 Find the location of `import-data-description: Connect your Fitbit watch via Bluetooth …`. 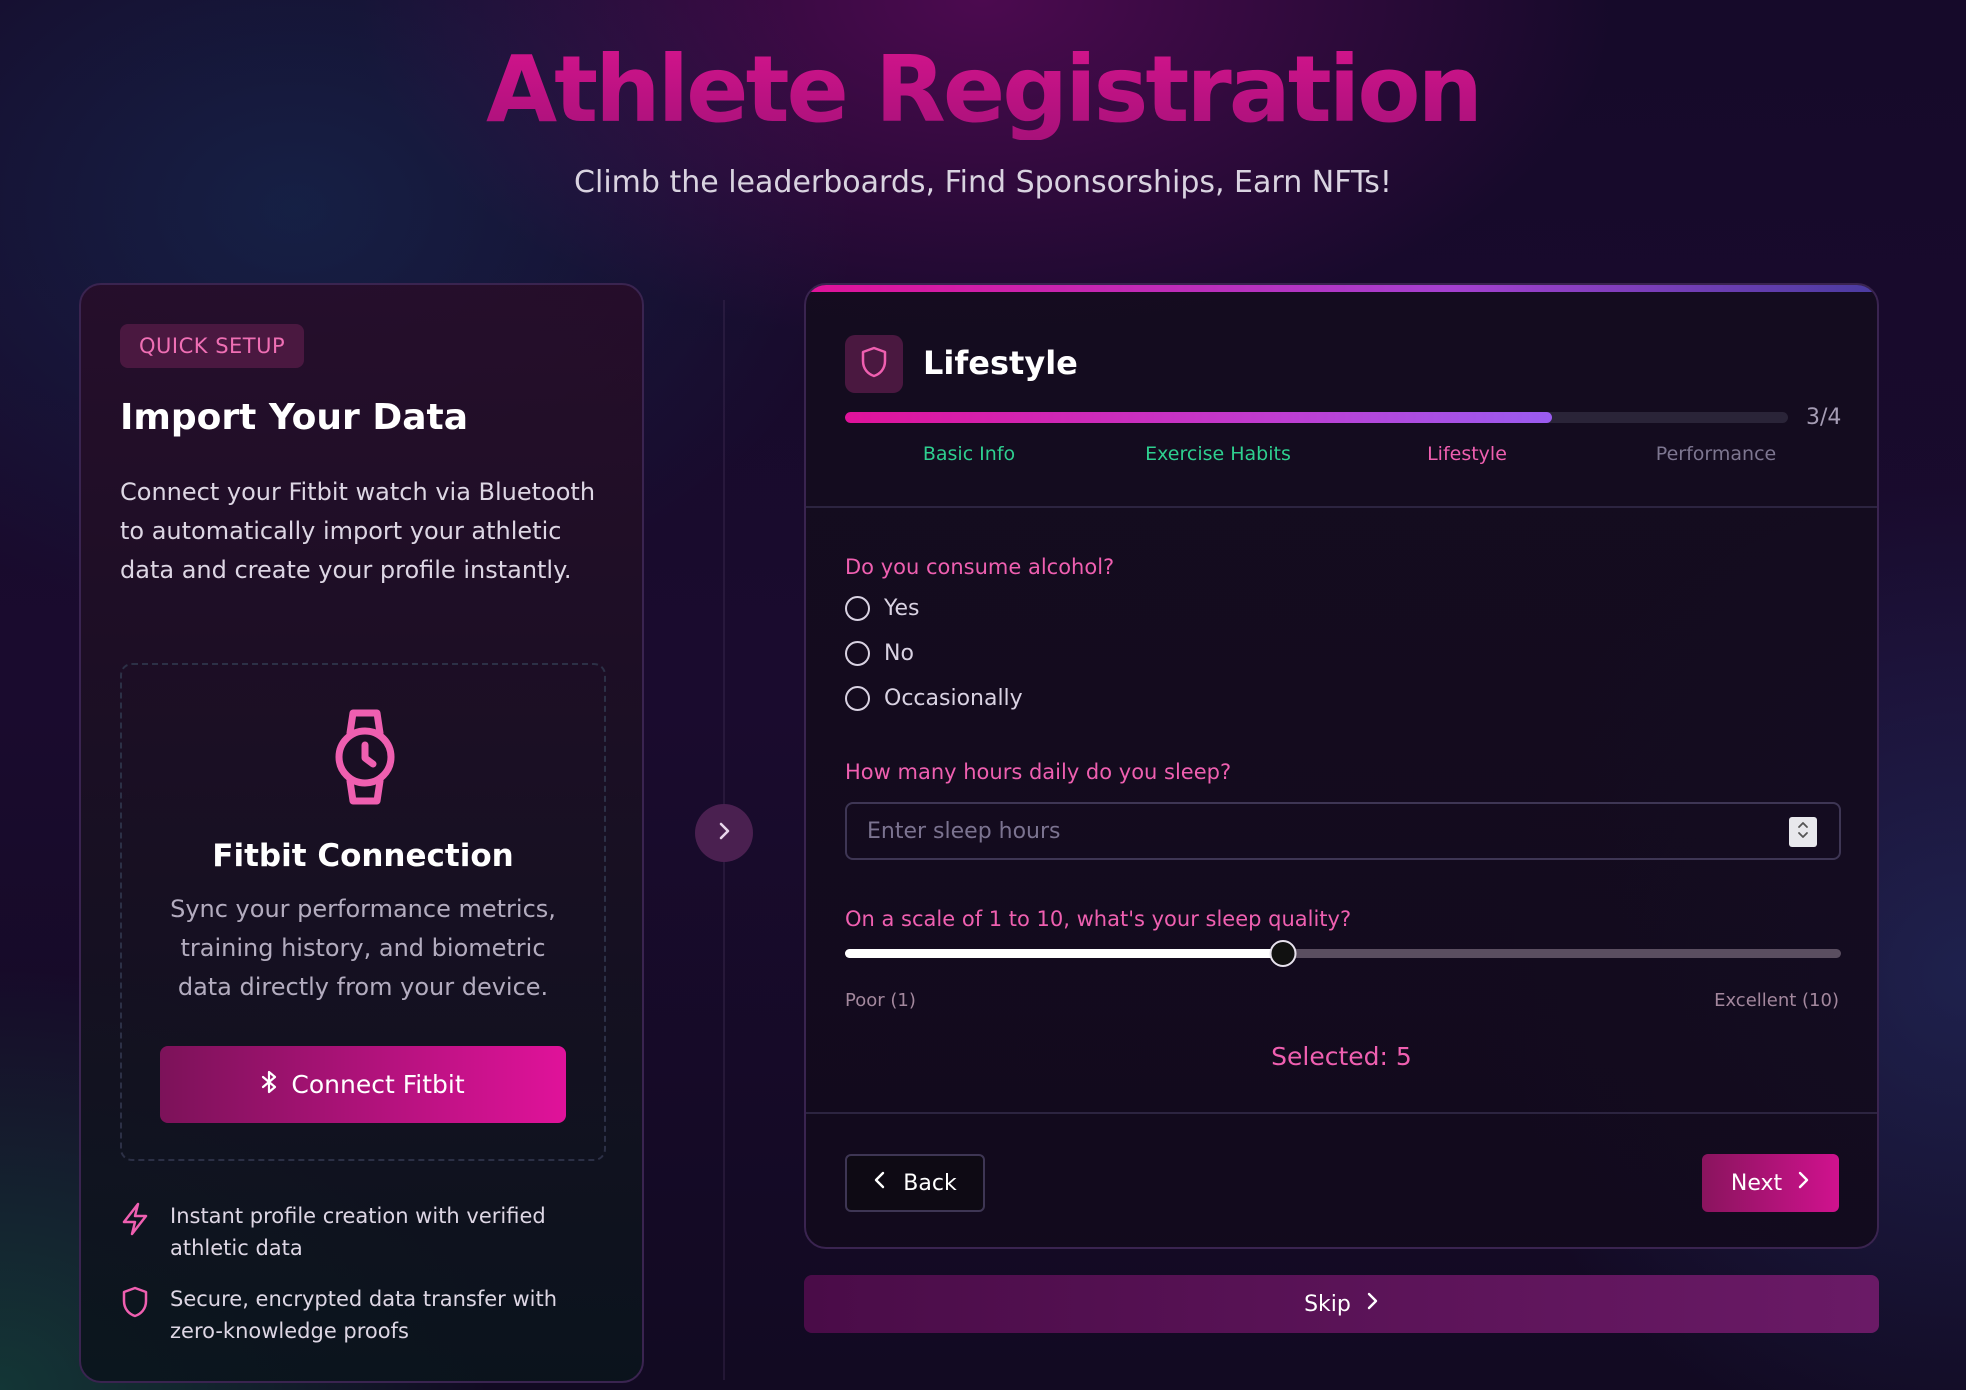

import-data-description: Connect your Fitbit watch via Bluetooth … is located at coordinates (358, 531).